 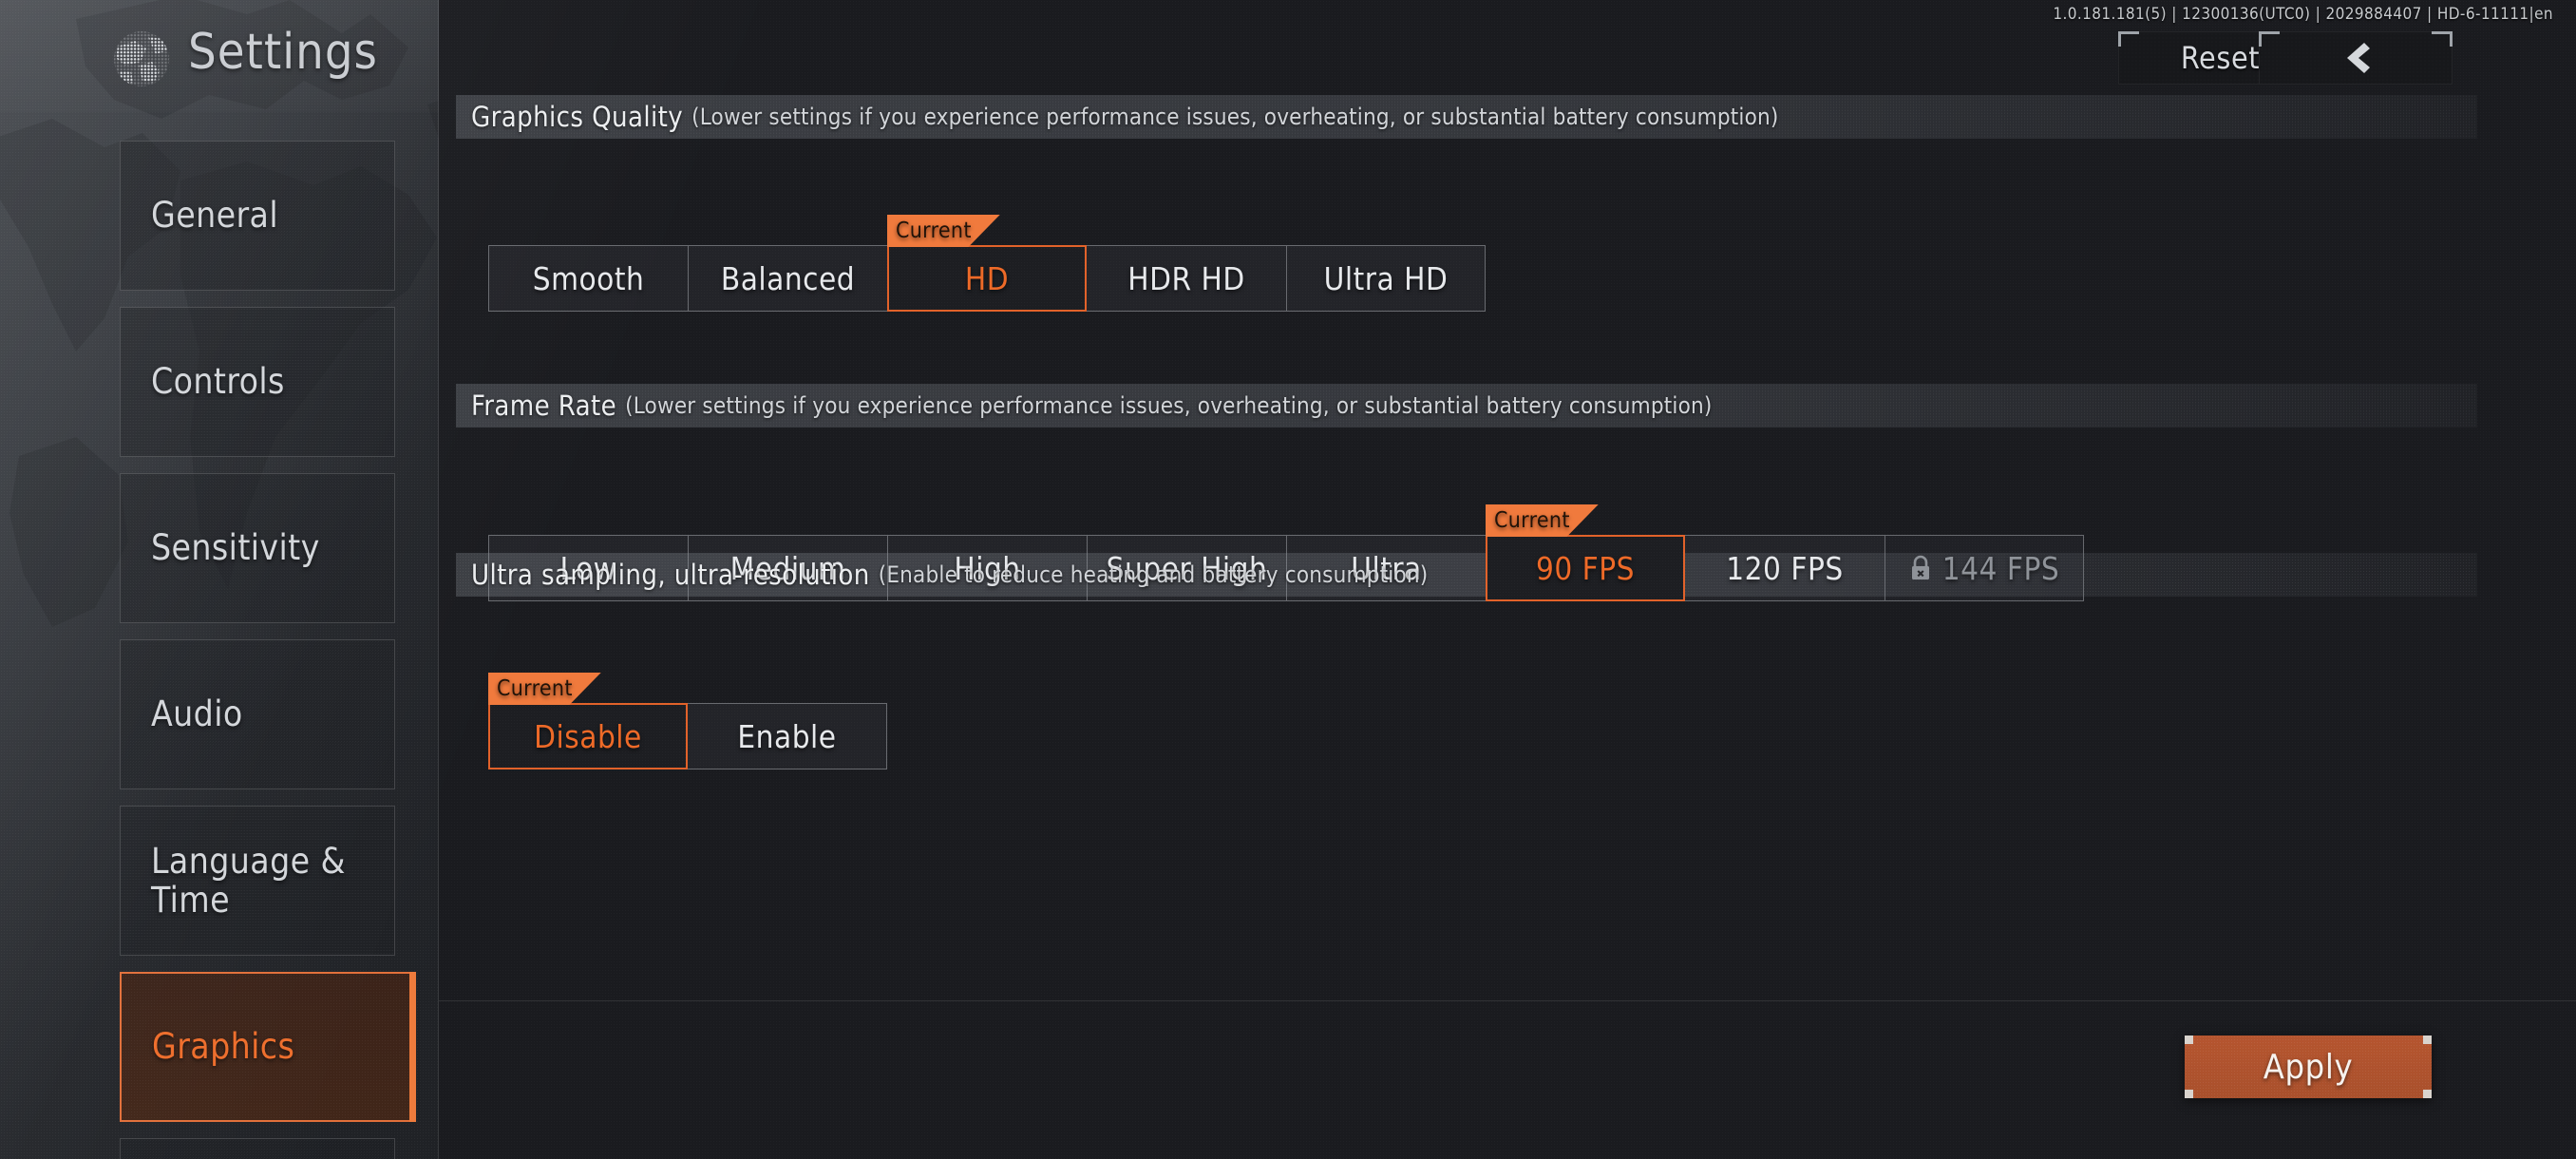 I want to click on sidebar-item-audio: Audio, so click(x=257, y=714).